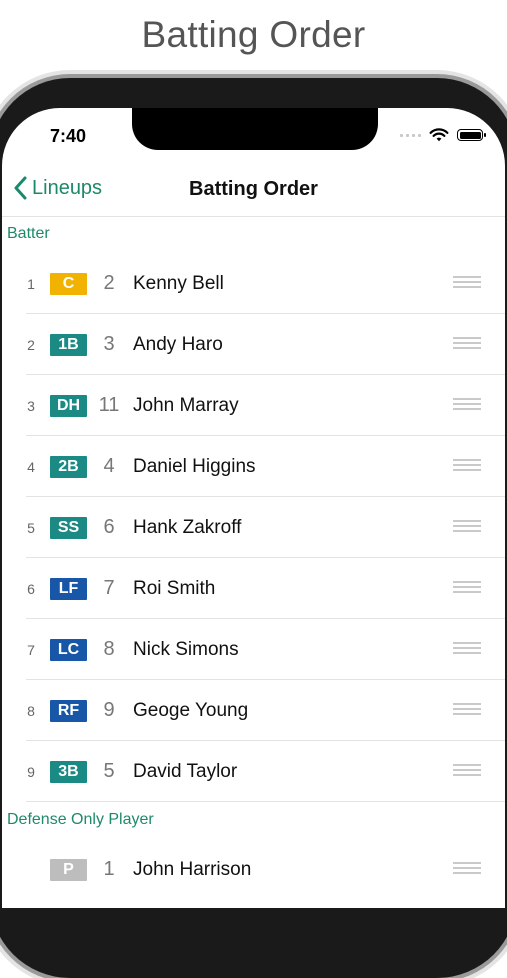 The width and height of the screenshot is (507, 978). Describe the element at coordinates (68, 344) in the screenshot. I see `position-badge: 1B` at that location.